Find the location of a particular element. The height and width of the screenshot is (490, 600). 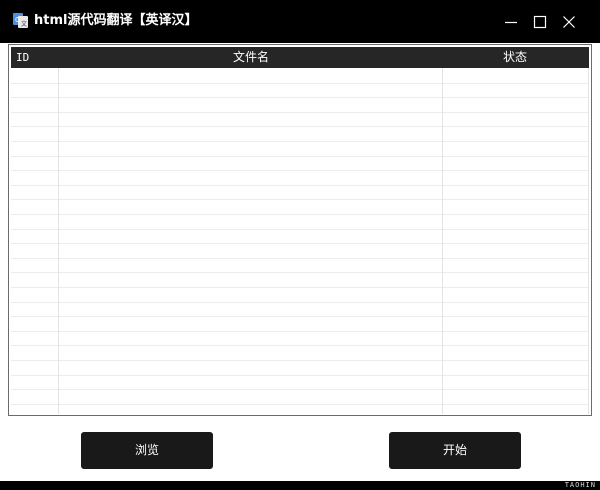

maximize-icon is located at coordinates (540, 22).